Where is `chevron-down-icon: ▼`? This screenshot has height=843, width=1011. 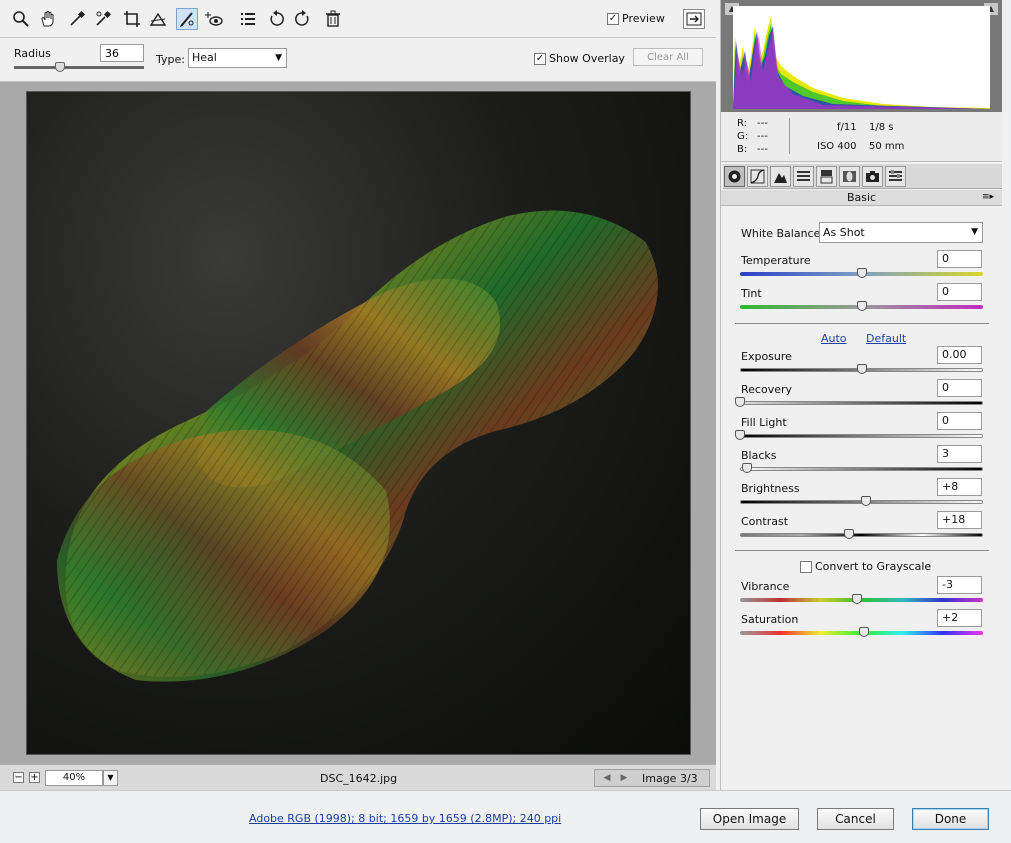
chevron-down-icon: ▼ is located at coordinates (974, 232).